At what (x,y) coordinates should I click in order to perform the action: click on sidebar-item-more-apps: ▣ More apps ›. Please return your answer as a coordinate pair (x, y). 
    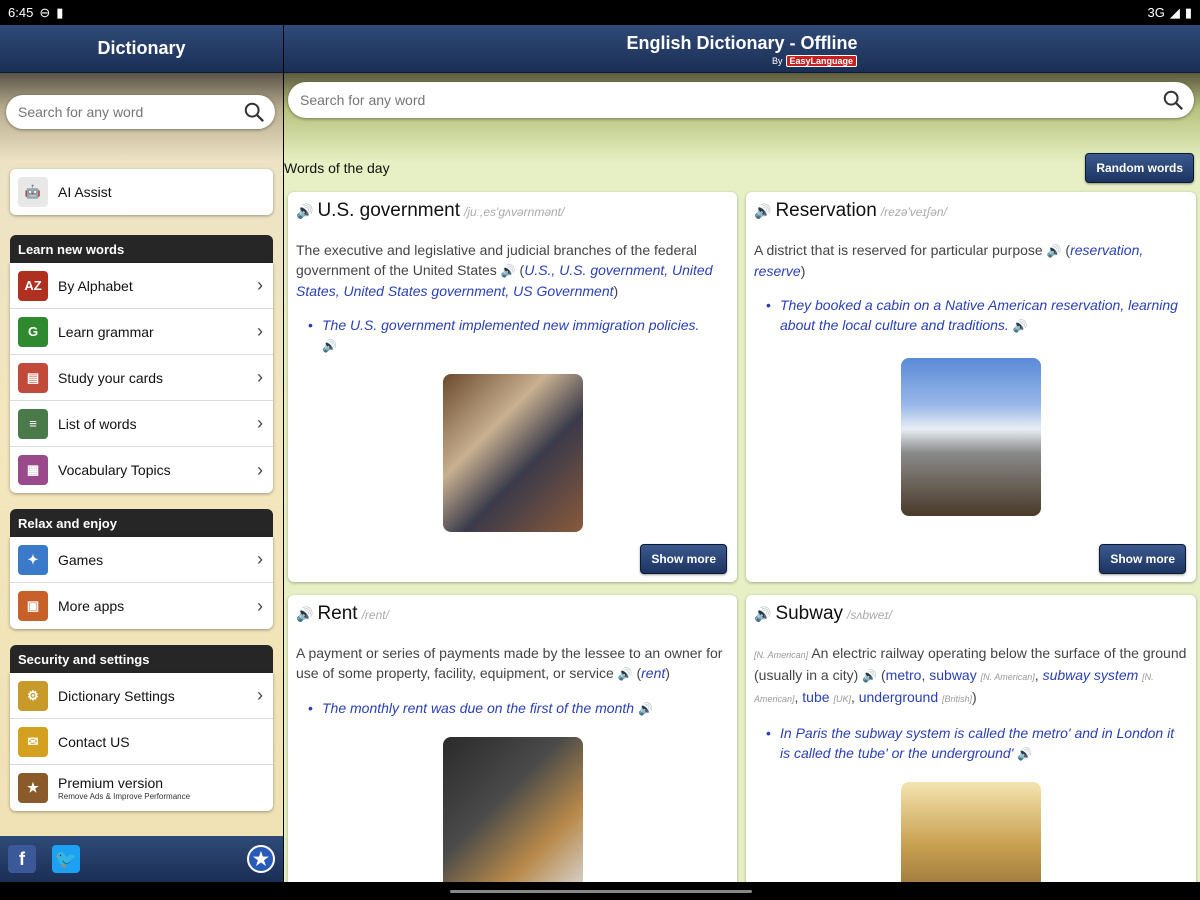
    Looking at the image, I should click on (141, 606).